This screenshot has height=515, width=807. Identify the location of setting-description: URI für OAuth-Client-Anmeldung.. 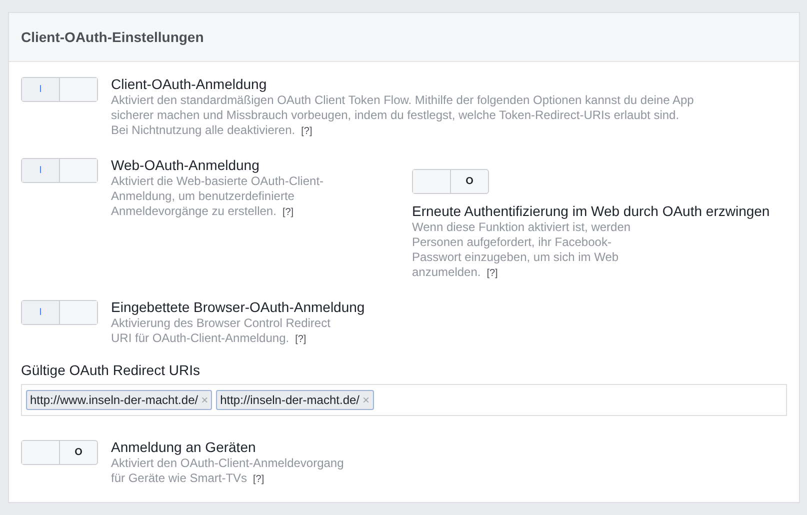
(200, 338).